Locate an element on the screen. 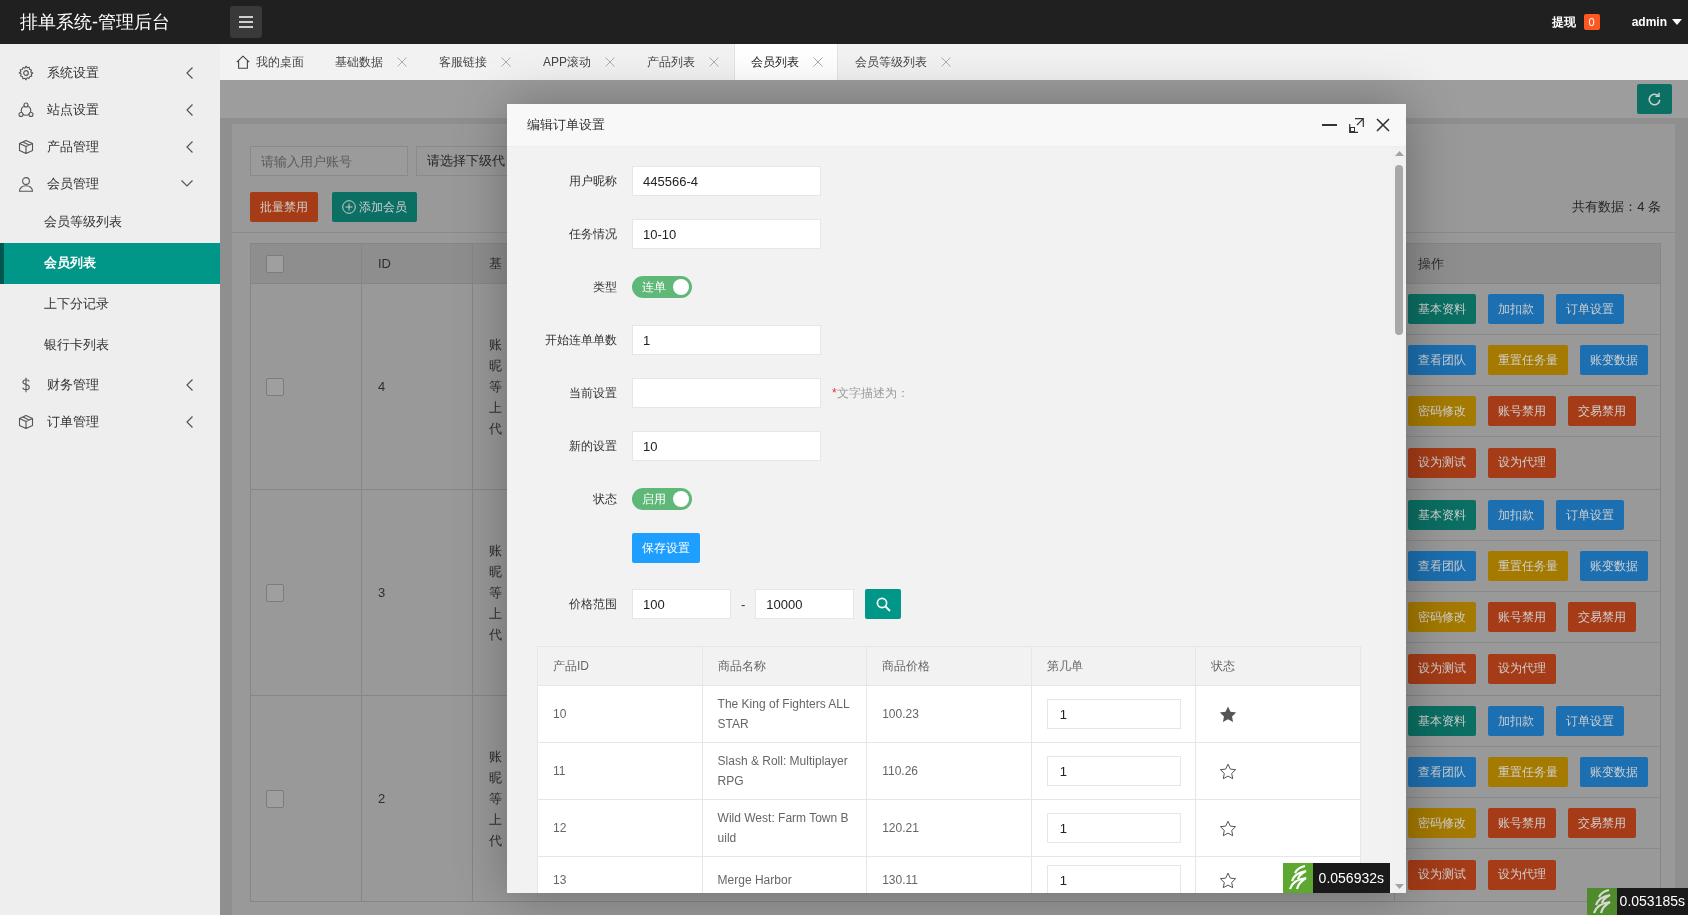 The height and width of the screenshot is (915, 1688). sidebar-item: 财务管理 is located at coordinates (110, 384).